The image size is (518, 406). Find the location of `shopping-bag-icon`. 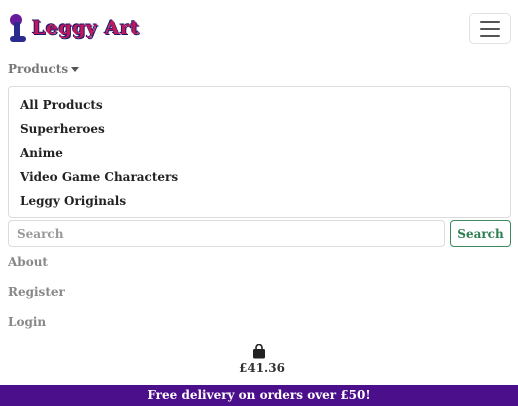

shopping-bag-icon is located at coordinates (259, 351).